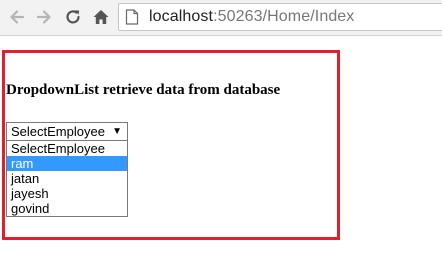 Image resolution: width=442 pixels, height=269 pixels. I want to click on reload-icon, so click(73, 17).